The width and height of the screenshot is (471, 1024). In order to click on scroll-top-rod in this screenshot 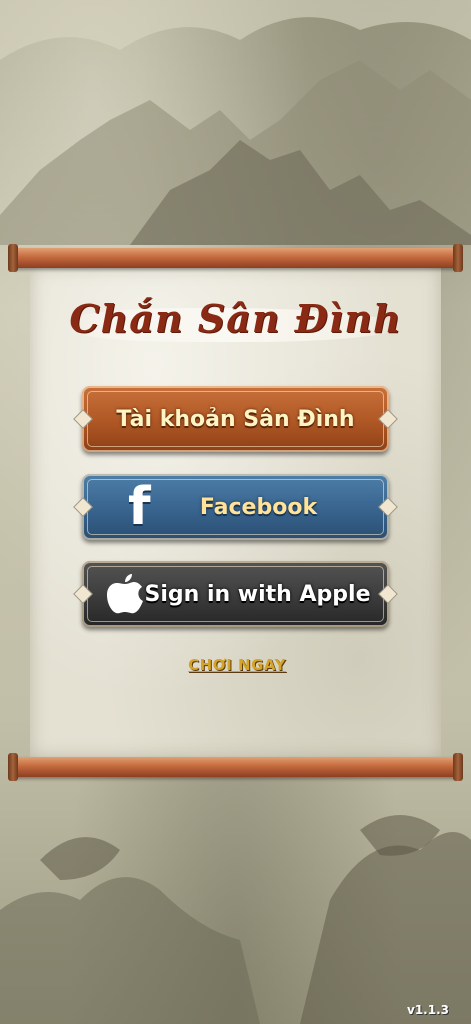, I will do `click(235, 258)`.